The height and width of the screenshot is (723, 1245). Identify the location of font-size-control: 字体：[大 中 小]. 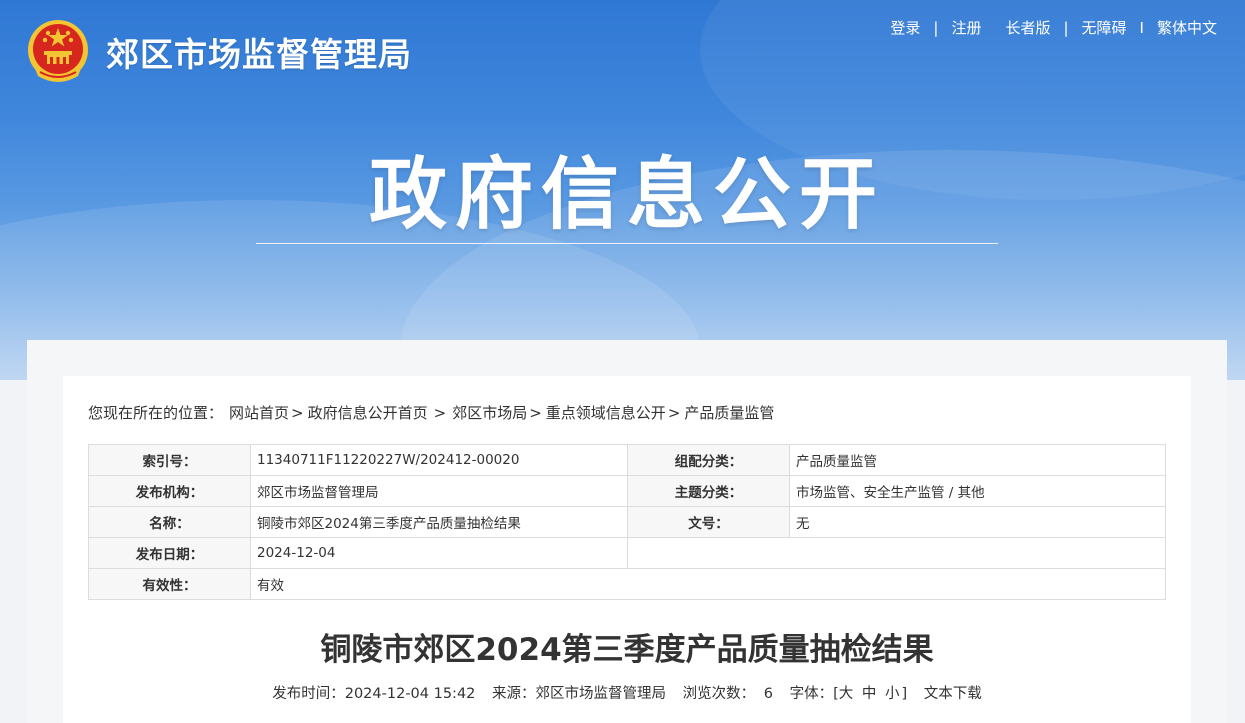
(849, 694).